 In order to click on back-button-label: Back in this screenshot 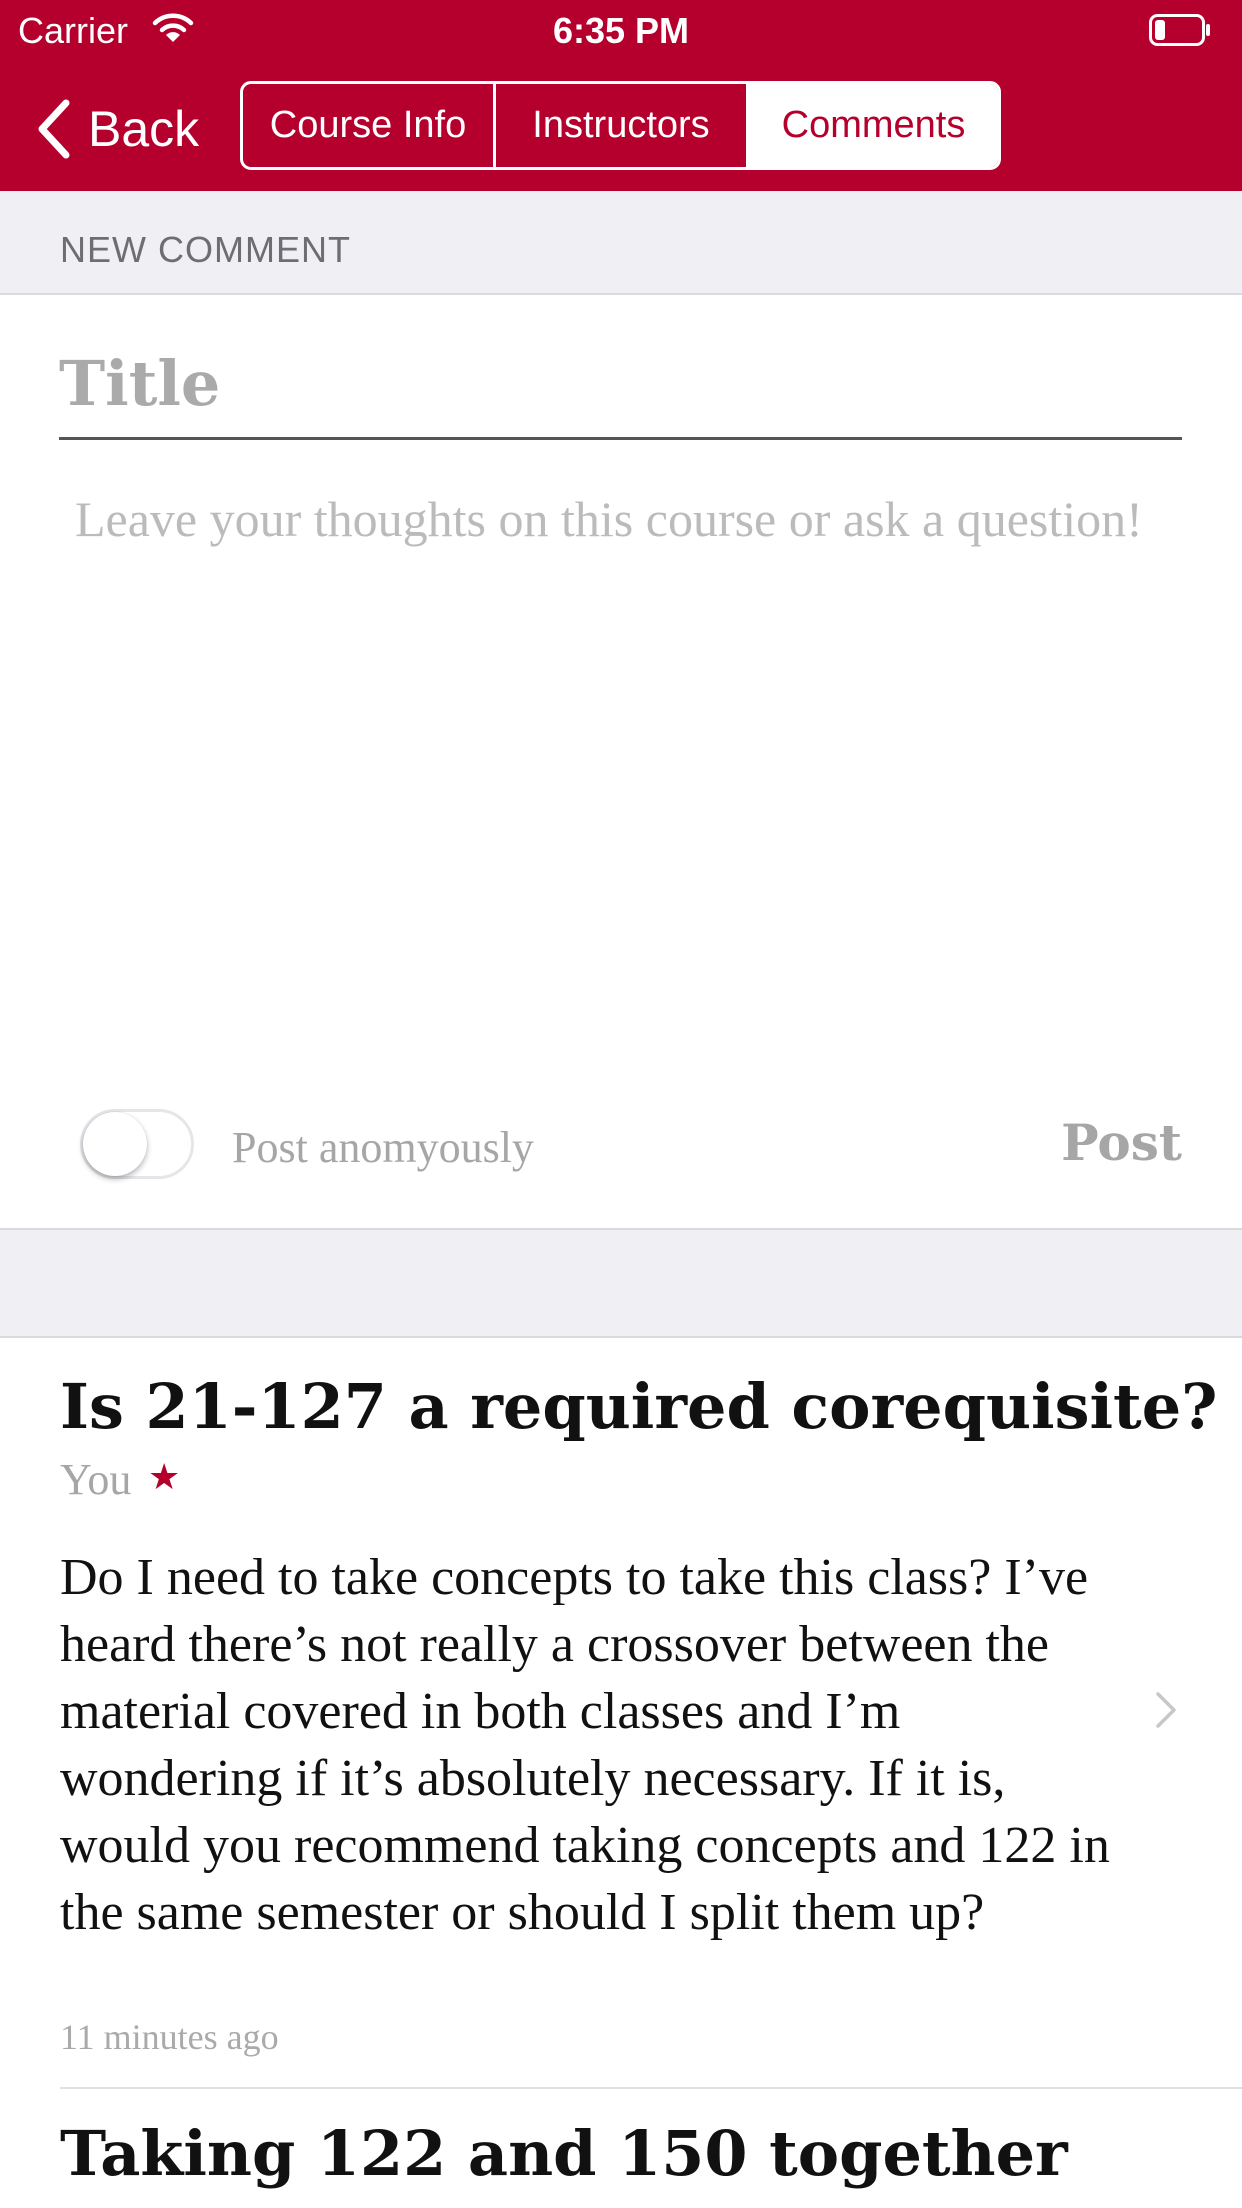, I will do `click(144, 129)`.